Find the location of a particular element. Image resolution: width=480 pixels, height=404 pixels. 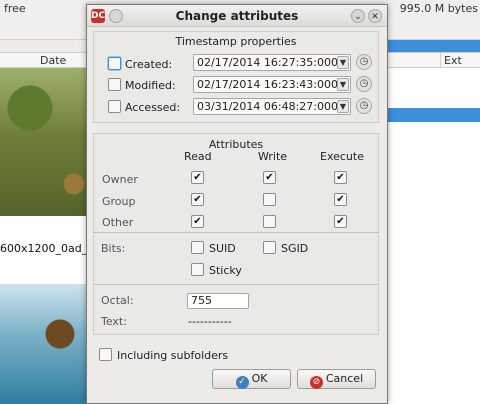

octal-input: 755 is located at coordinates (218, 301).